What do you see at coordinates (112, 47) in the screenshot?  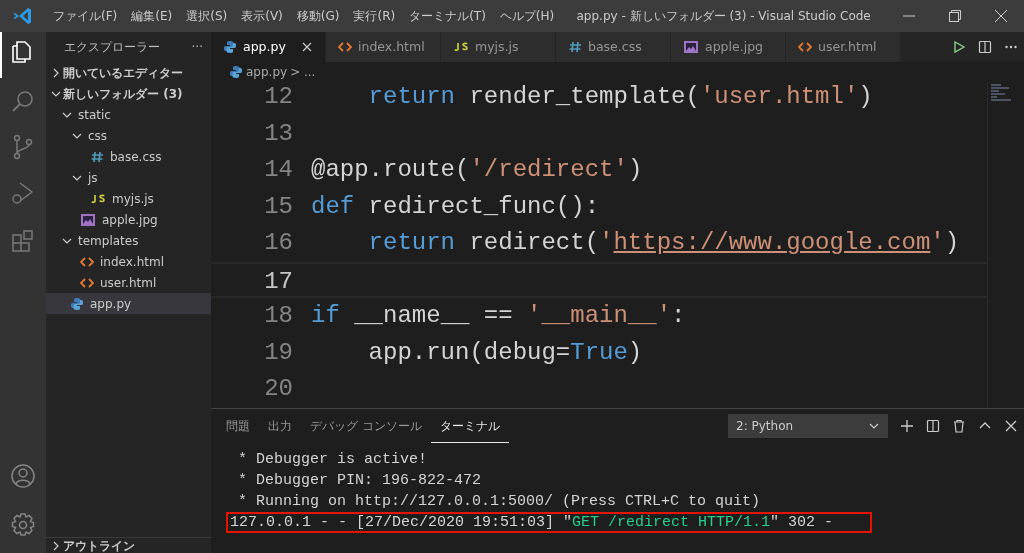 I see `sidebar-title: エクスプローラー` at bounding box center [112, 47].